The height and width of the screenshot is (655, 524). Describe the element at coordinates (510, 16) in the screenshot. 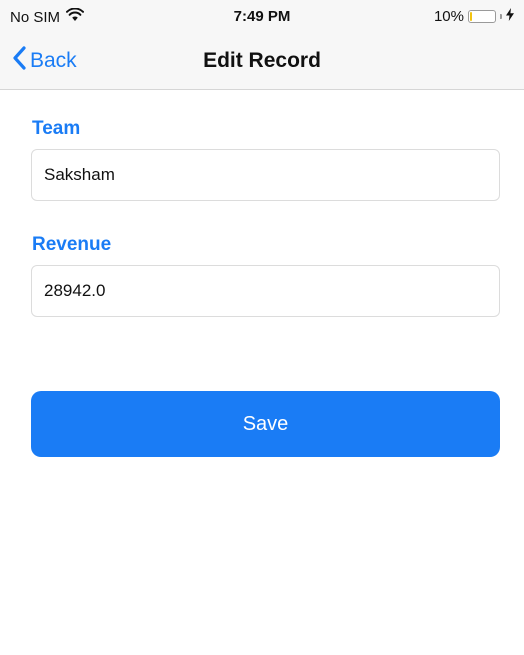

I see `charging-bolt-icon` at that location.